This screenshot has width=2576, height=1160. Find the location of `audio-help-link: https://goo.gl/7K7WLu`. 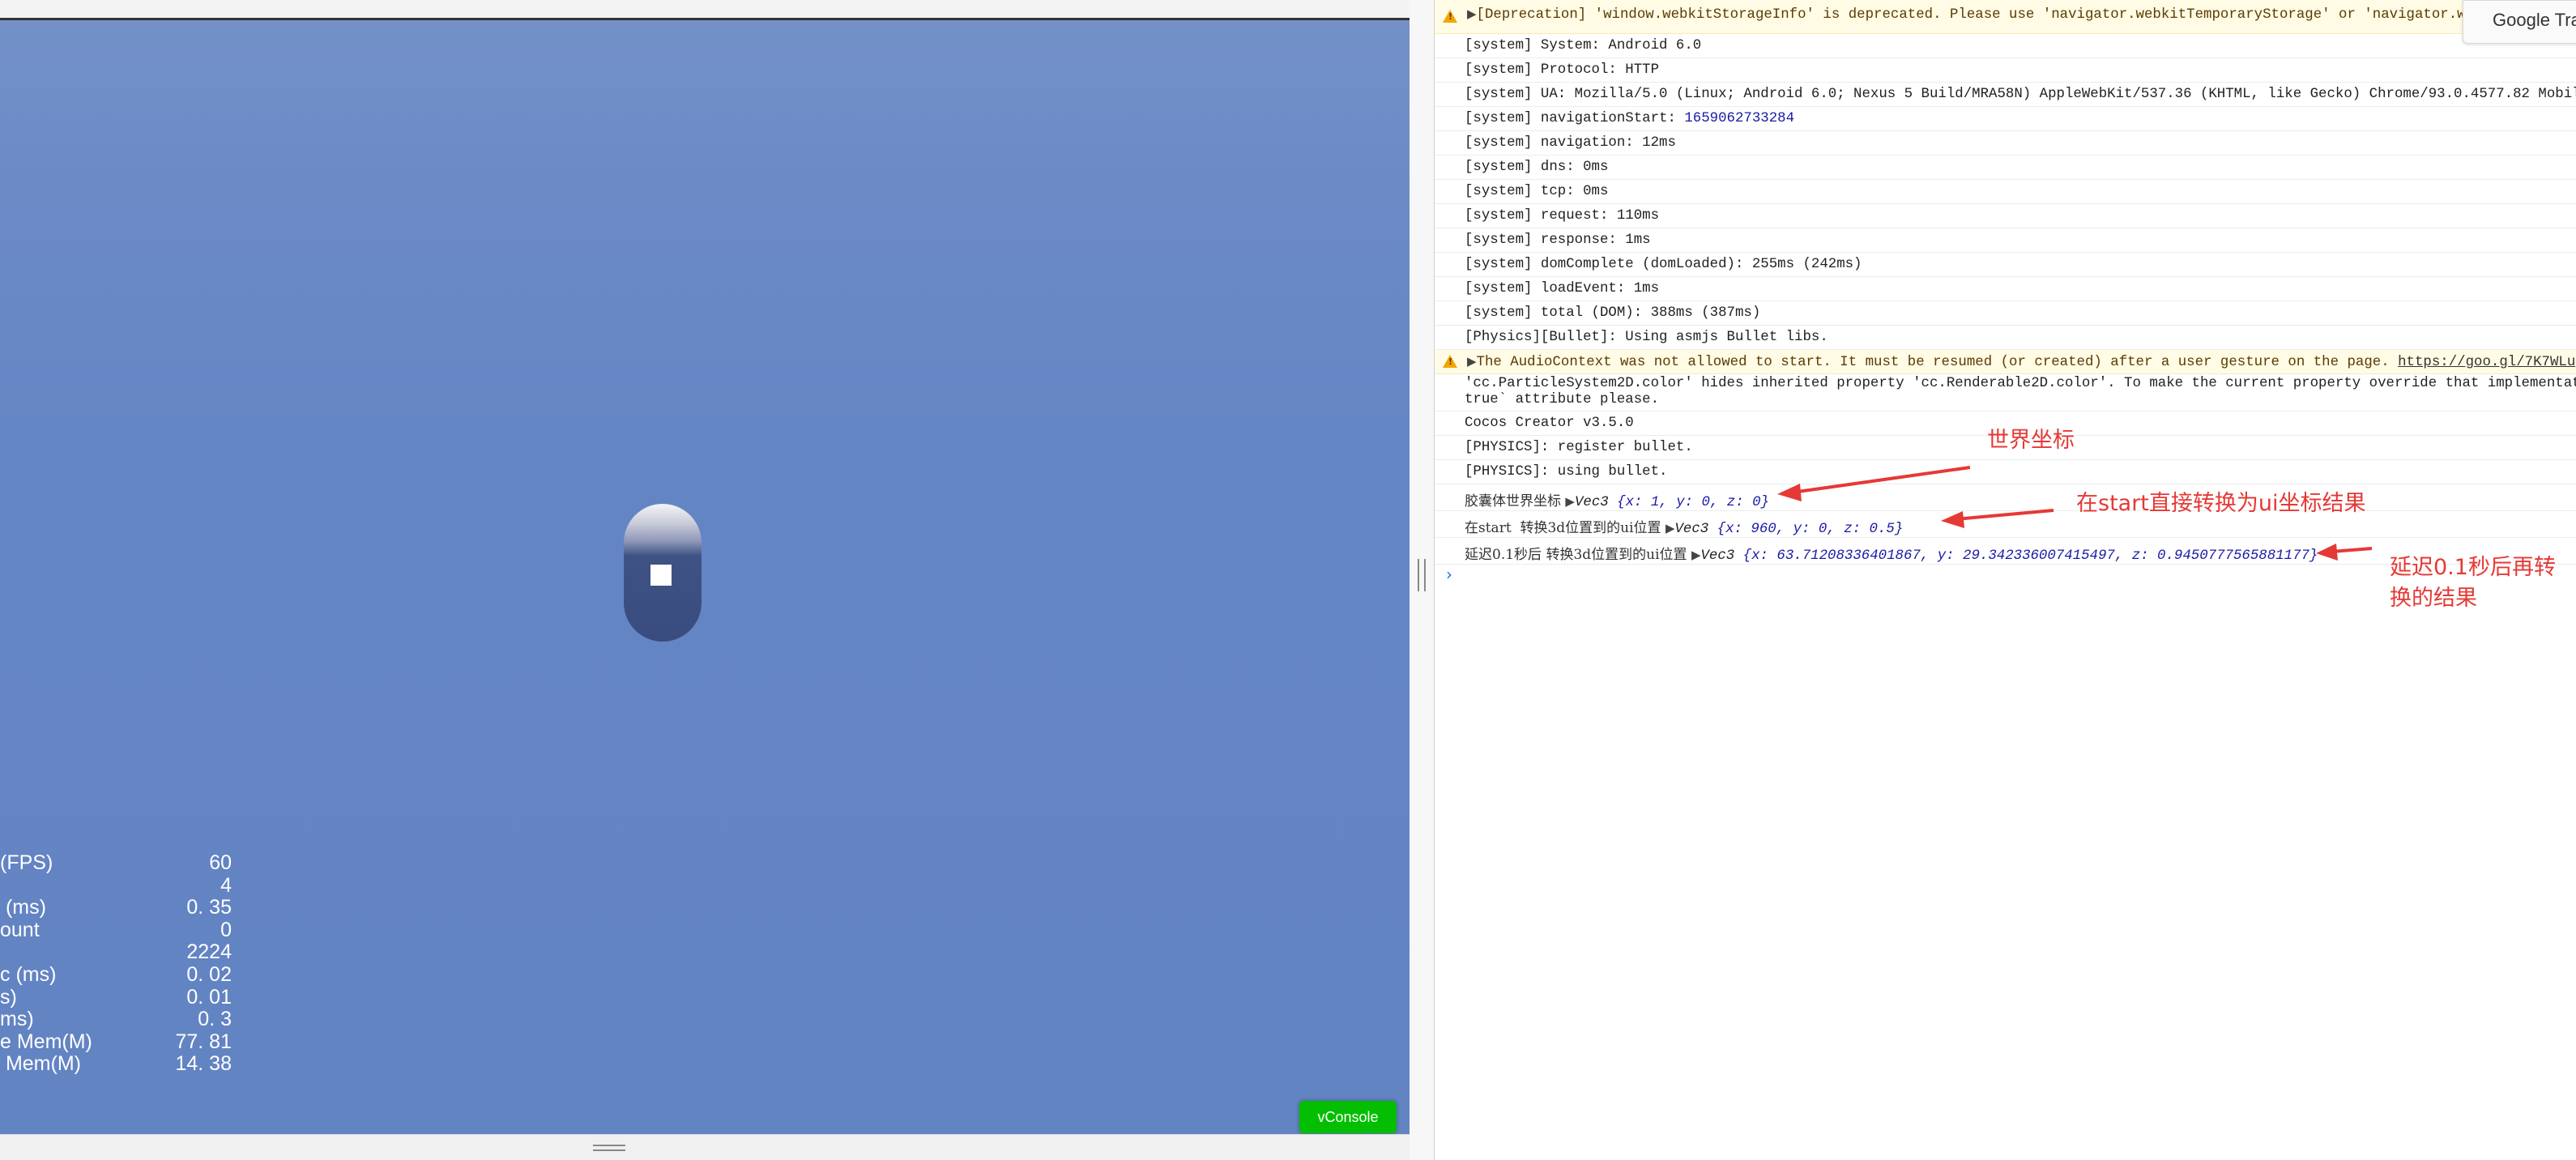

audio-help-link: https://goo.gl/7K7WLu is located at coordinates (2486, 362).